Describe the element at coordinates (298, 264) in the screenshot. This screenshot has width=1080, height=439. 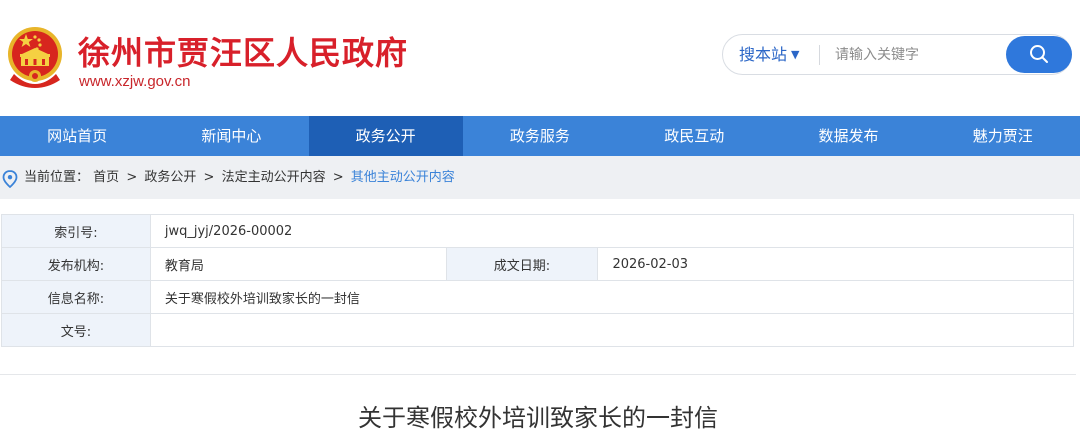
I see `publisher-value: 教育局` at that location.